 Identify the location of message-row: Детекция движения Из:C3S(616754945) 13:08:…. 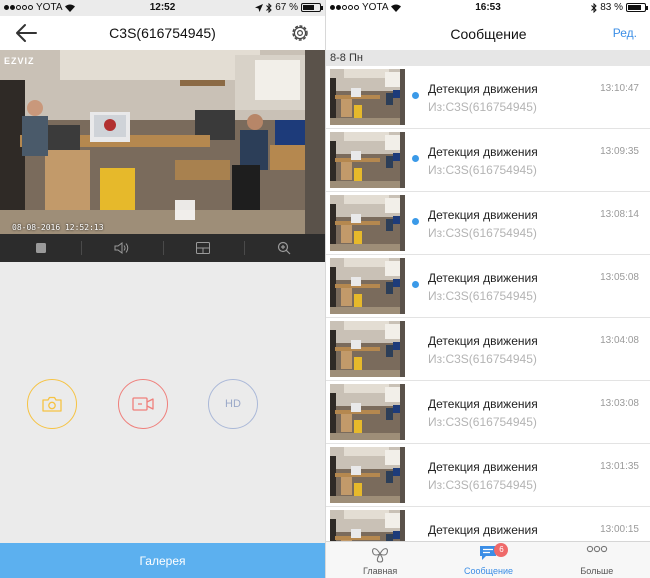
(488, 223).